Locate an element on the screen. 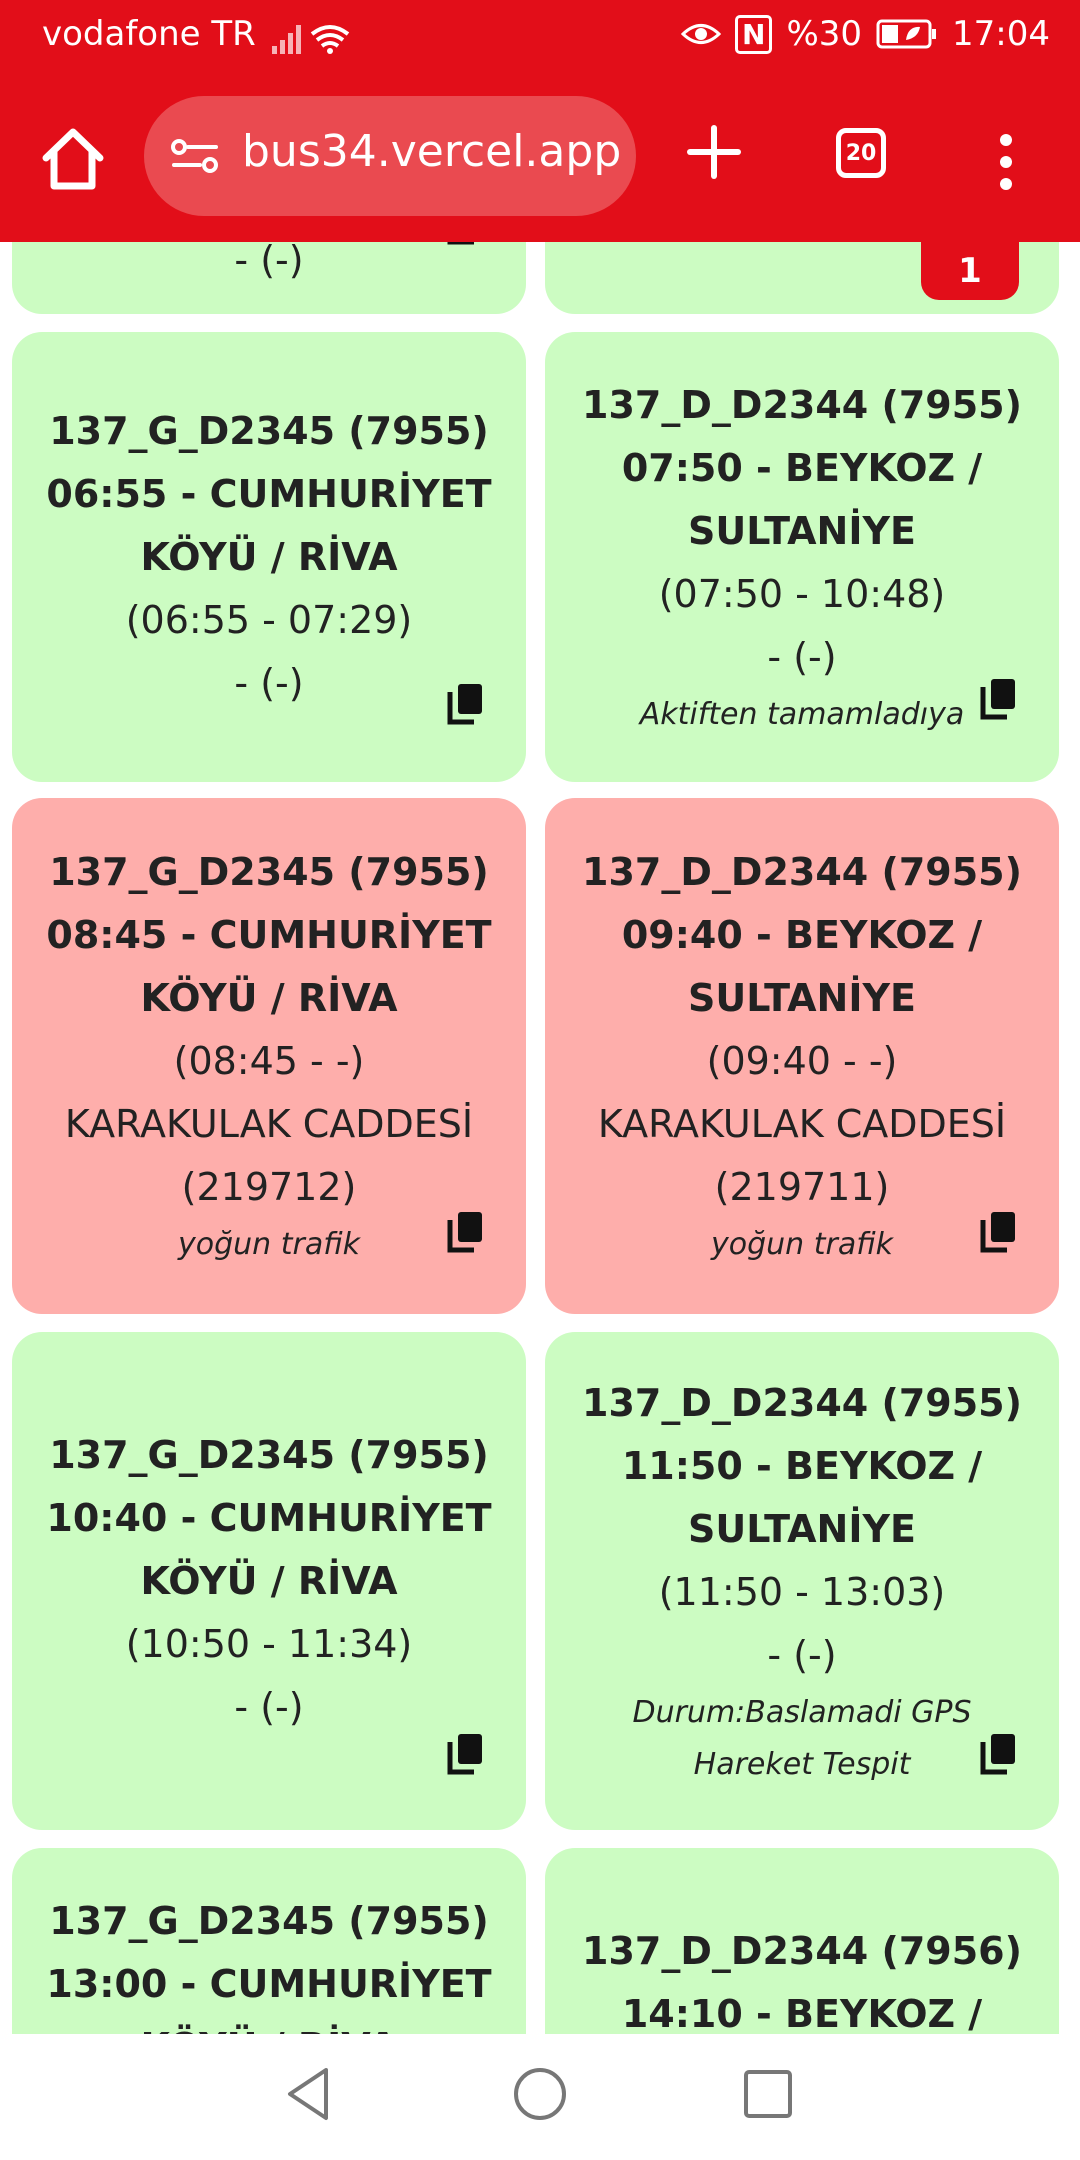 The width and height of the screenshot is (1080, 2160). notification-badge: 1 is located at coordinates (970, 271).